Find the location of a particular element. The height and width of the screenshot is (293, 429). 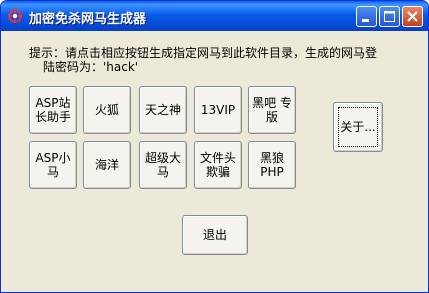

exit-button: 退出 is located at coordinates (215, 235).